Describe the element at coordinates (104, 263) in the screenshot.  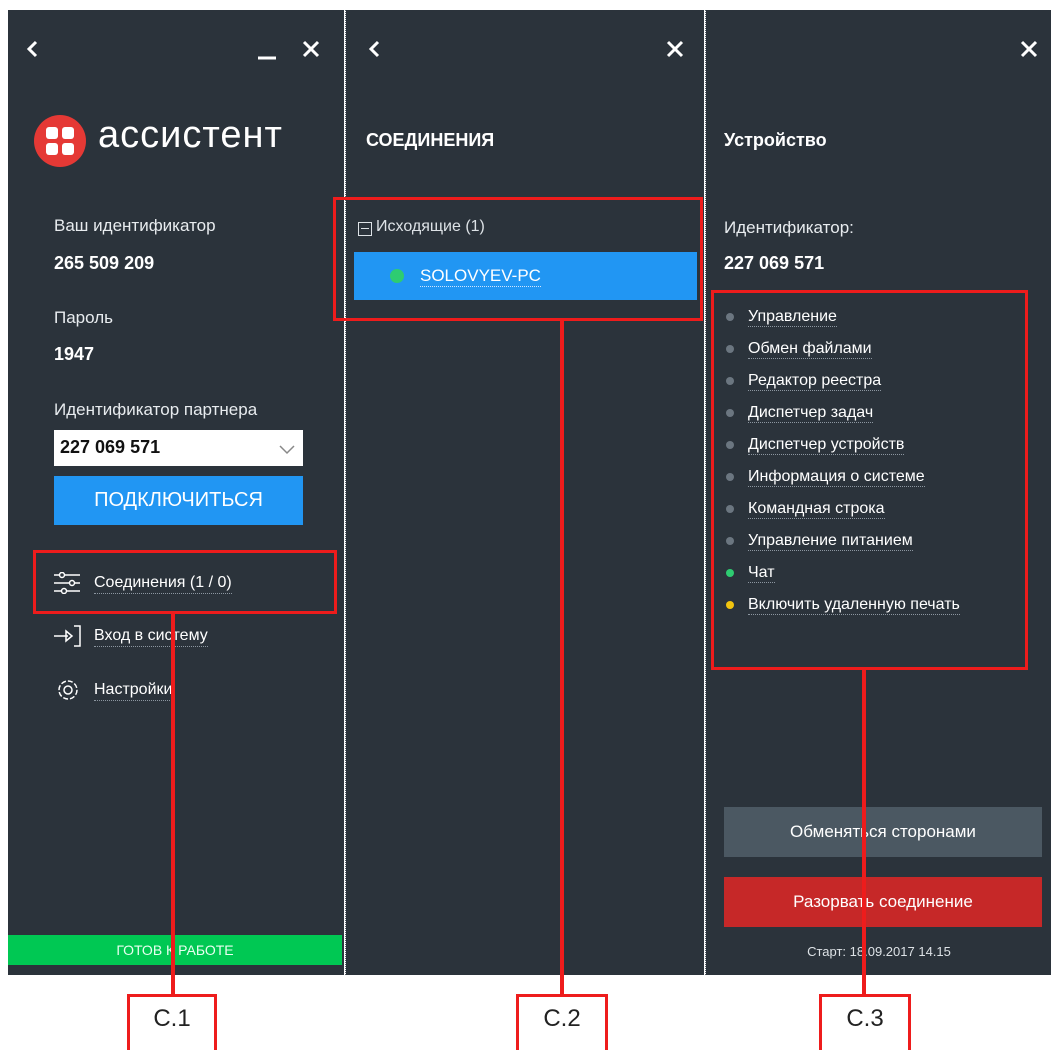
I see `your-id-value: 265 509 209` at that location.